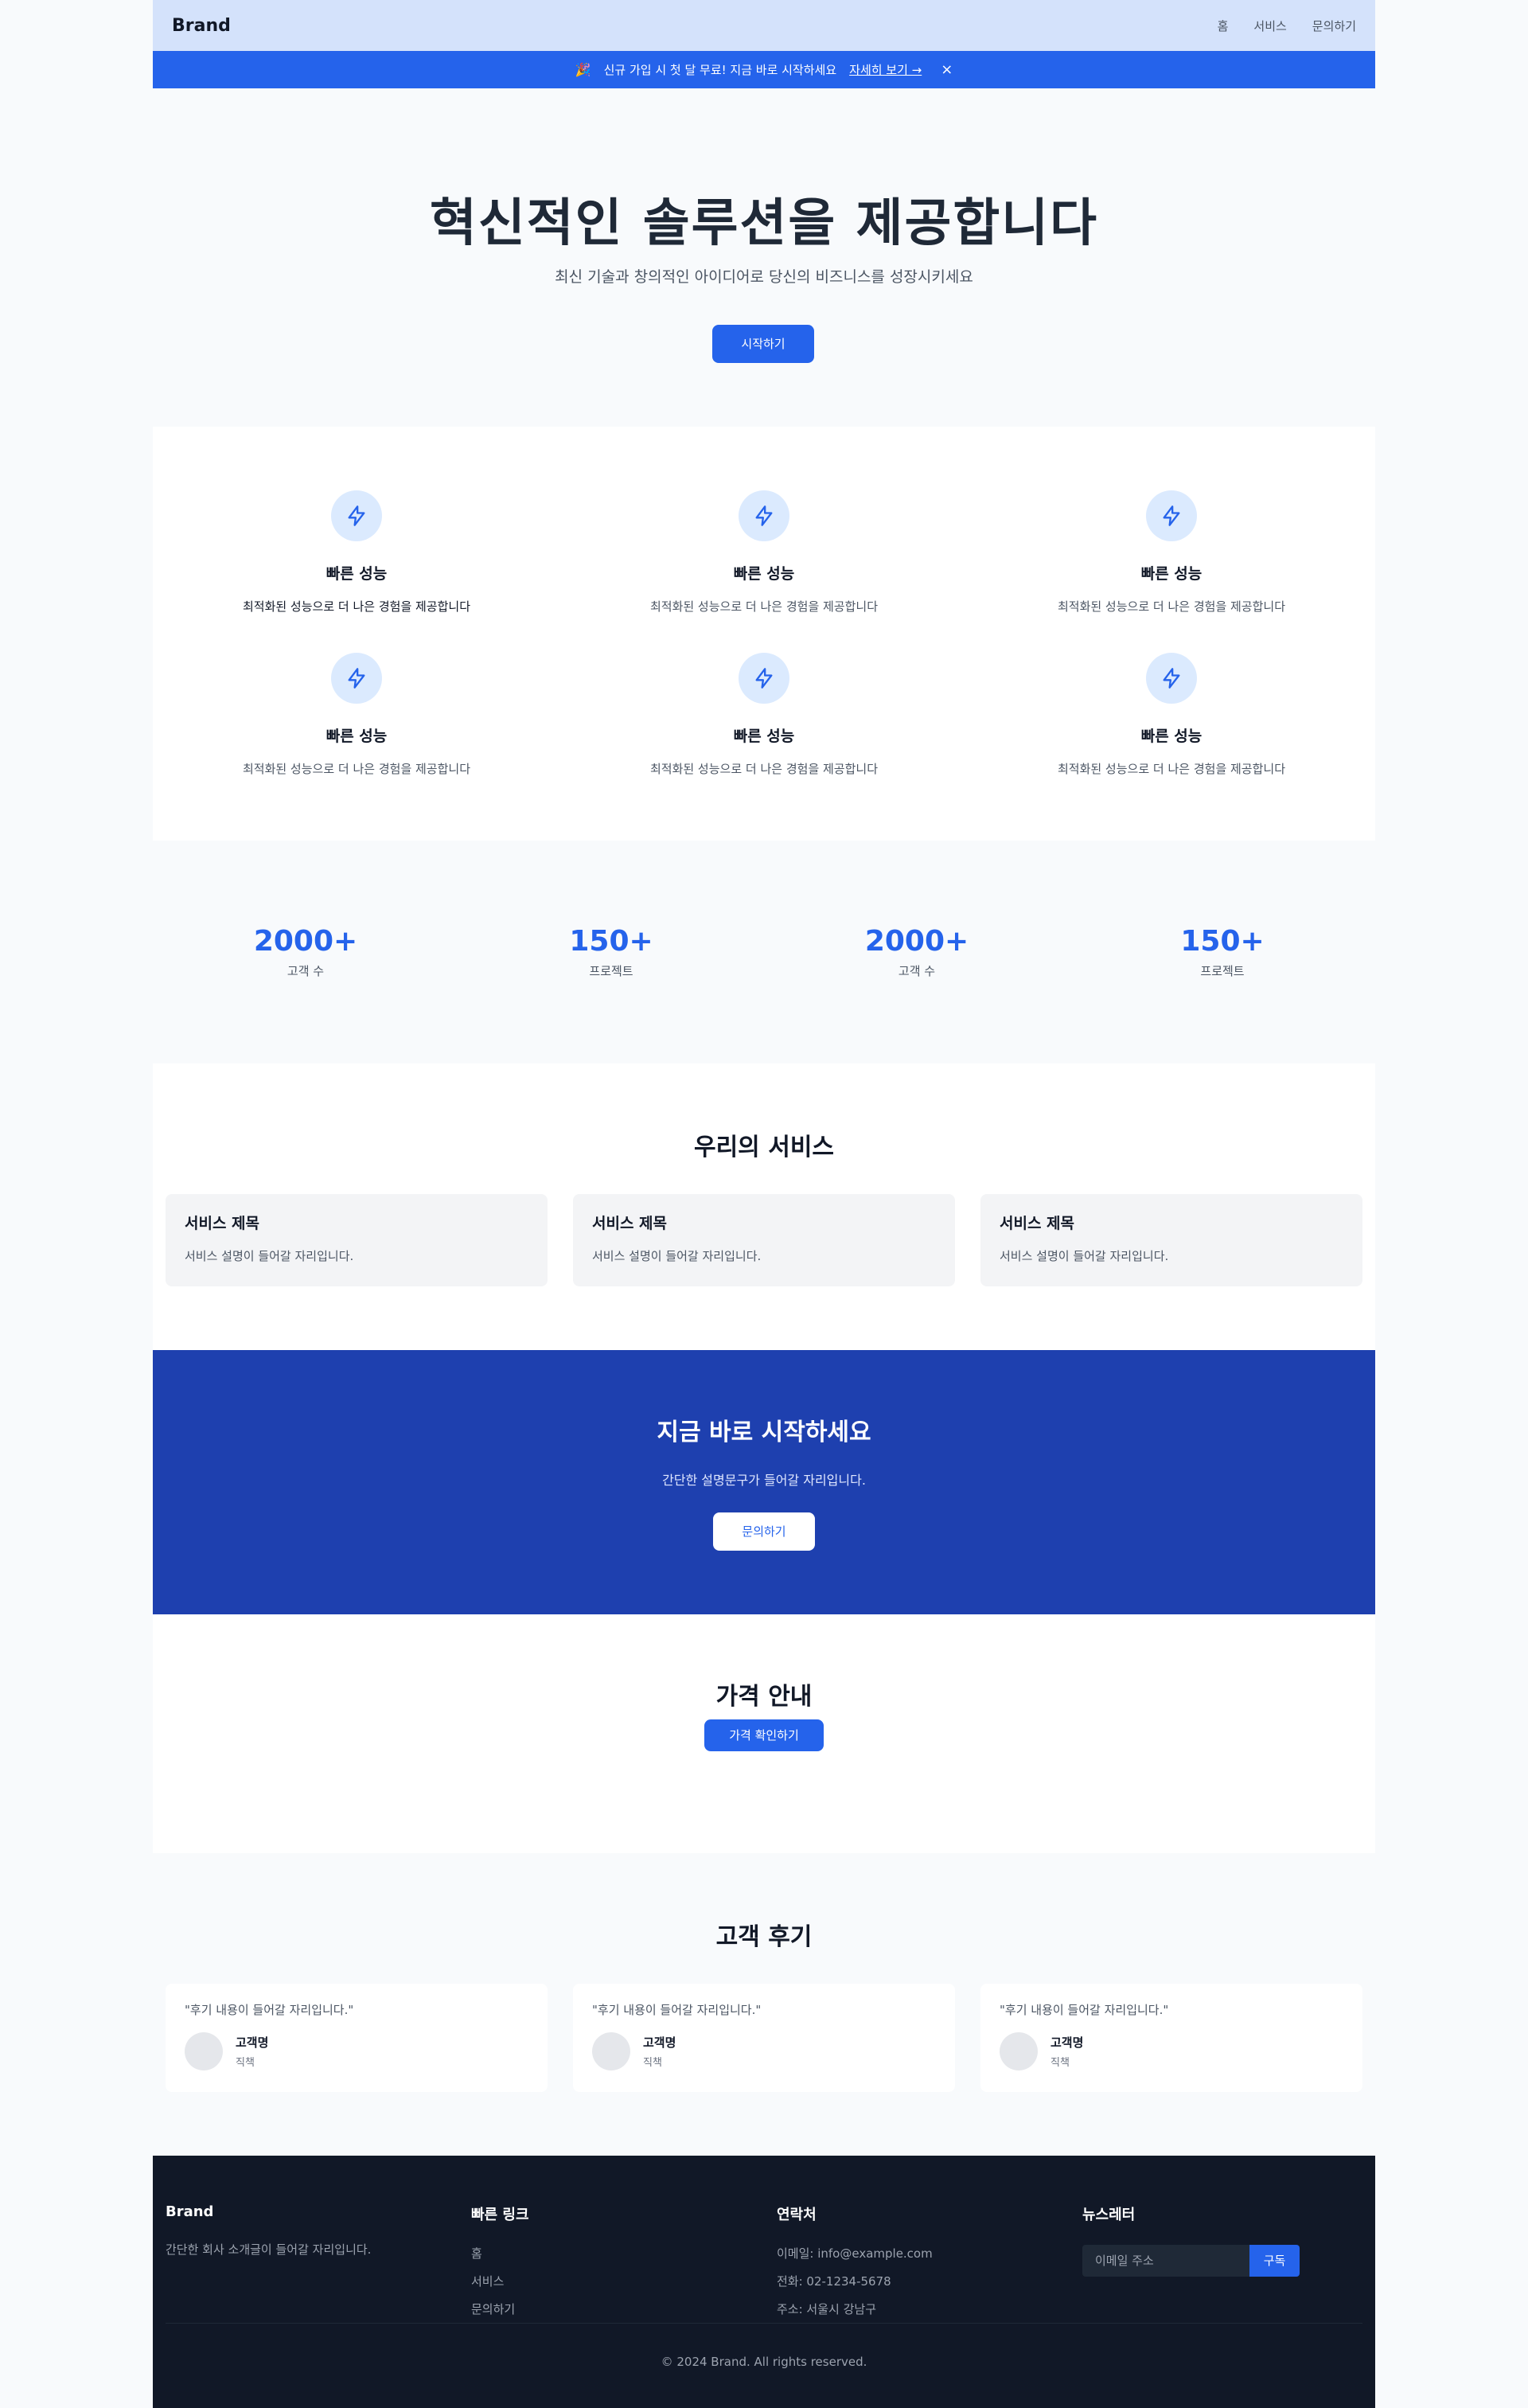 The height and width of the screenshot is (2408, 1528). Describe the element at coordinates (500, 2215) in the screenshot. I see `footer-links-title: 빠른 링크` at that location.